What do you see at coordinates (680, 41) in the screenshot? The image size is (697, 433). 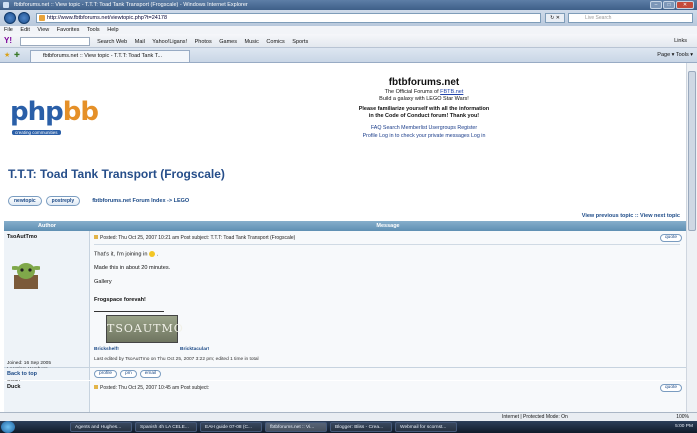 I see `links-button: Links` at bounding box center [680, 41].